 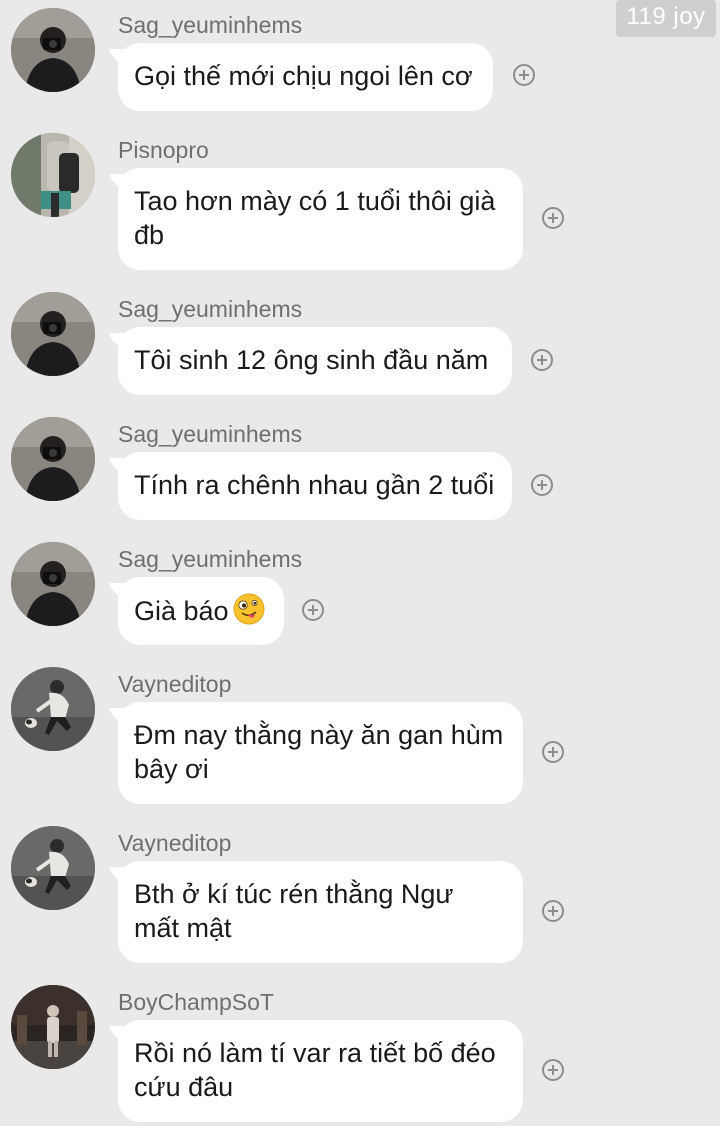 I want to click on message-text: Đm nay thằng này ăn gan hùm, so click(x=319, y=735).